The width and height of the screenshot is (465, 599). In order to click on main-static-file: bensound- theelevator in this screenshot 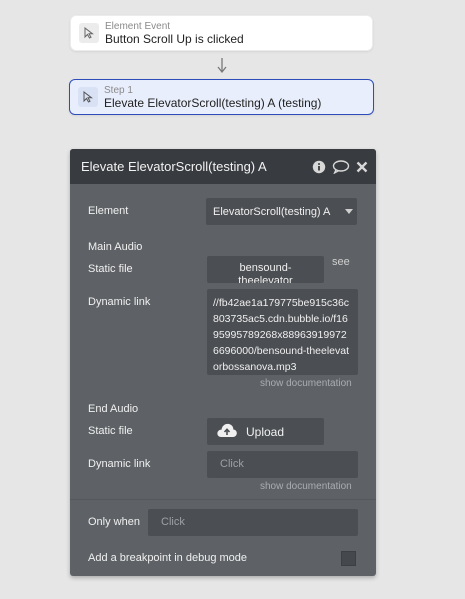, I will do `click(265, 269)`.